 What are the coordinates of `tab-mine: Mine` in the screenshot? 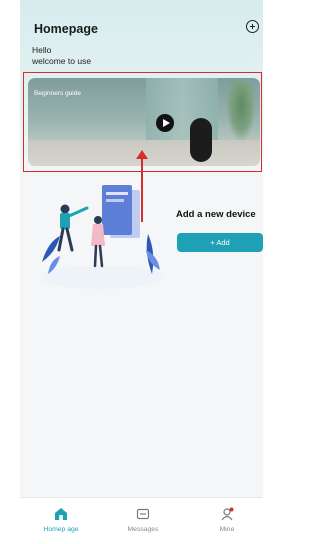 It's located at (227, 521).